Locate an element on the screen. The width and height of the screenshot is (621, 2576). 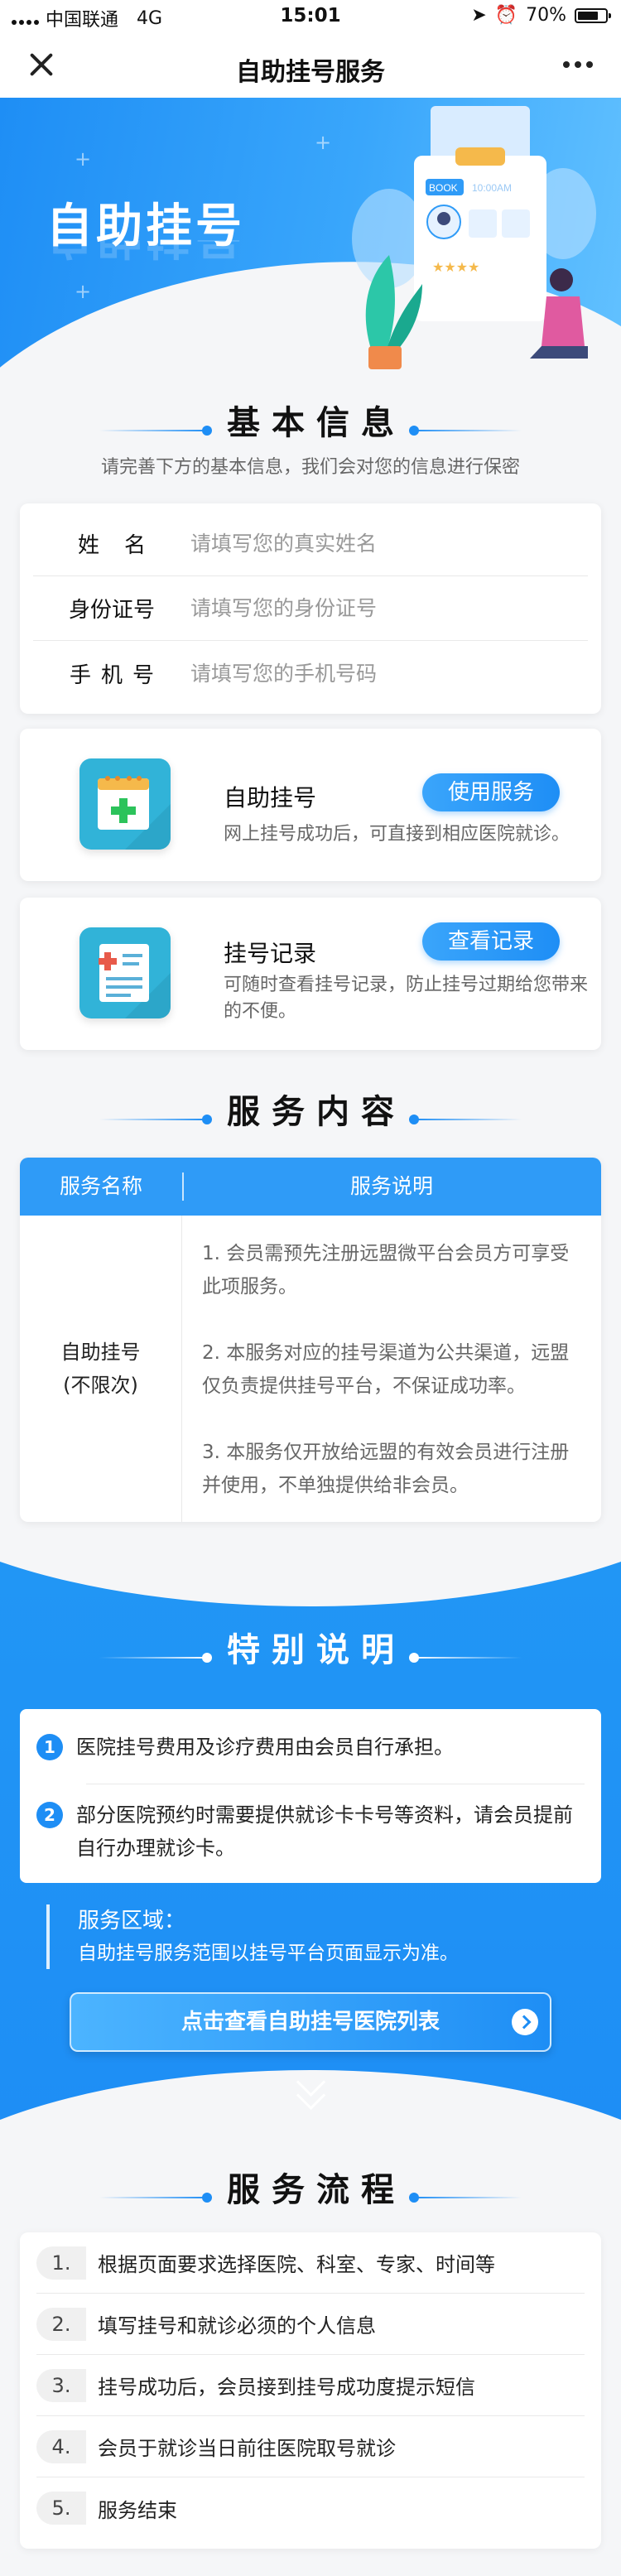
form-row-phone: 手机号 is located at coordinates (310, 673).